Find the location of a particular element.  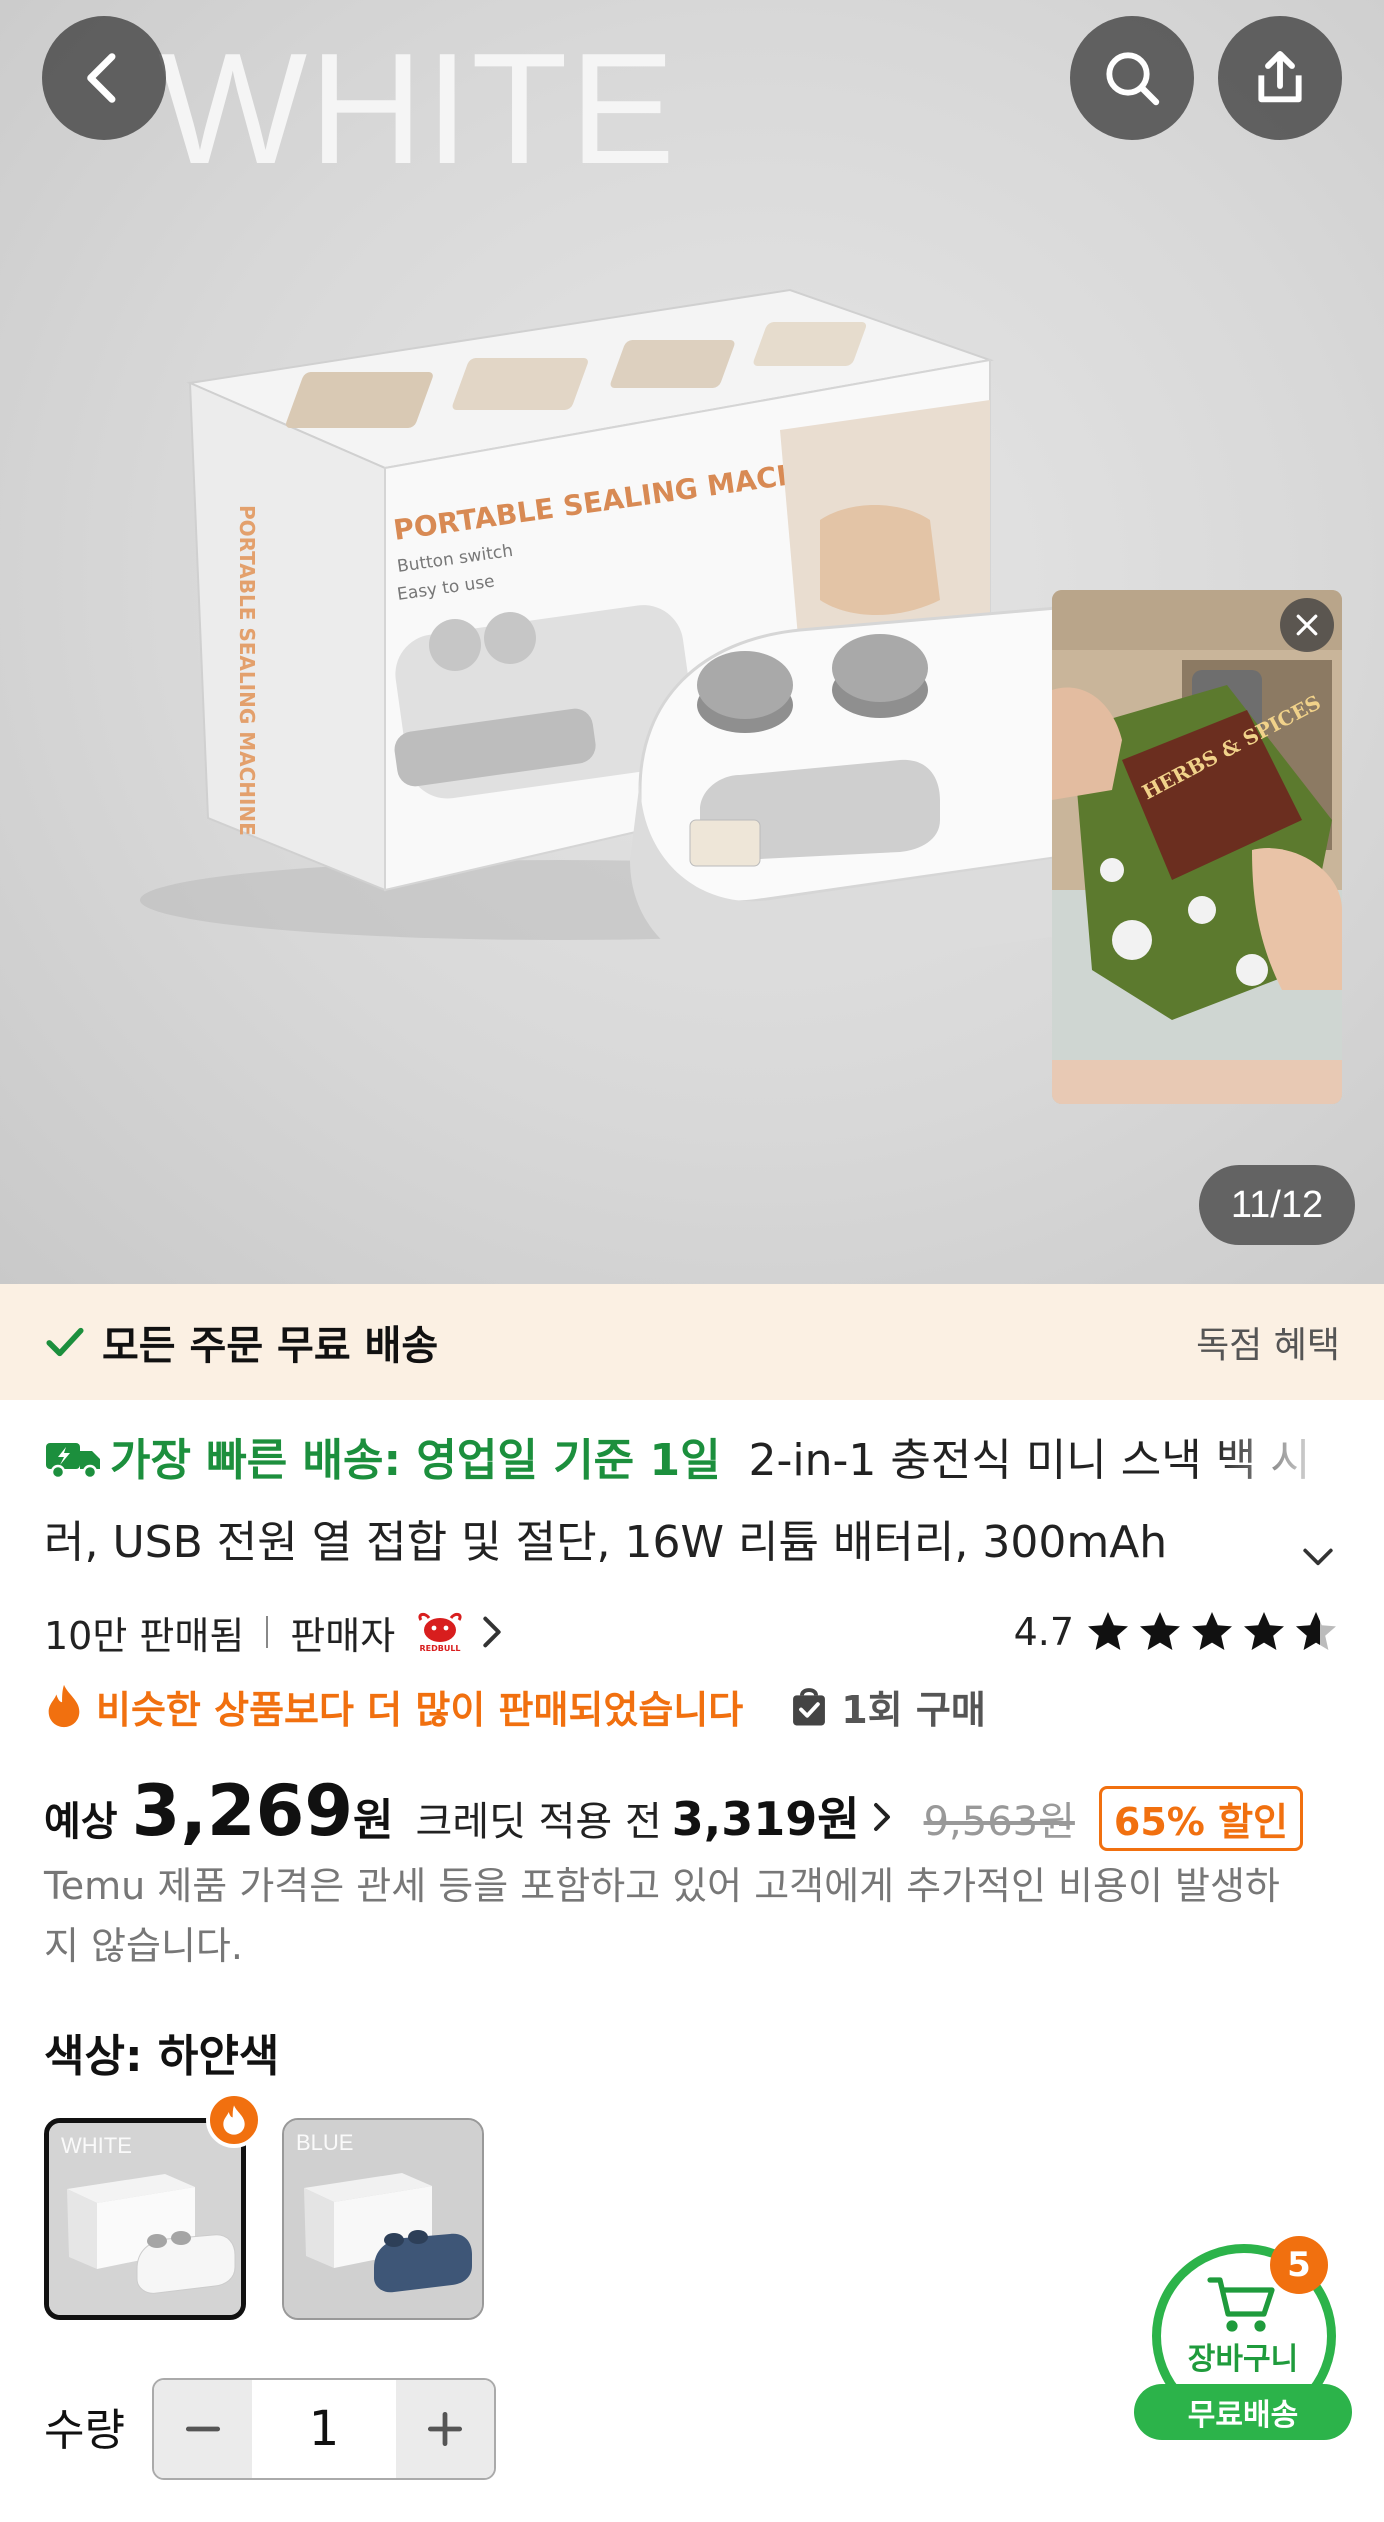

sales-count: 10만 판매됨 is located at coordinates (144, 1635).